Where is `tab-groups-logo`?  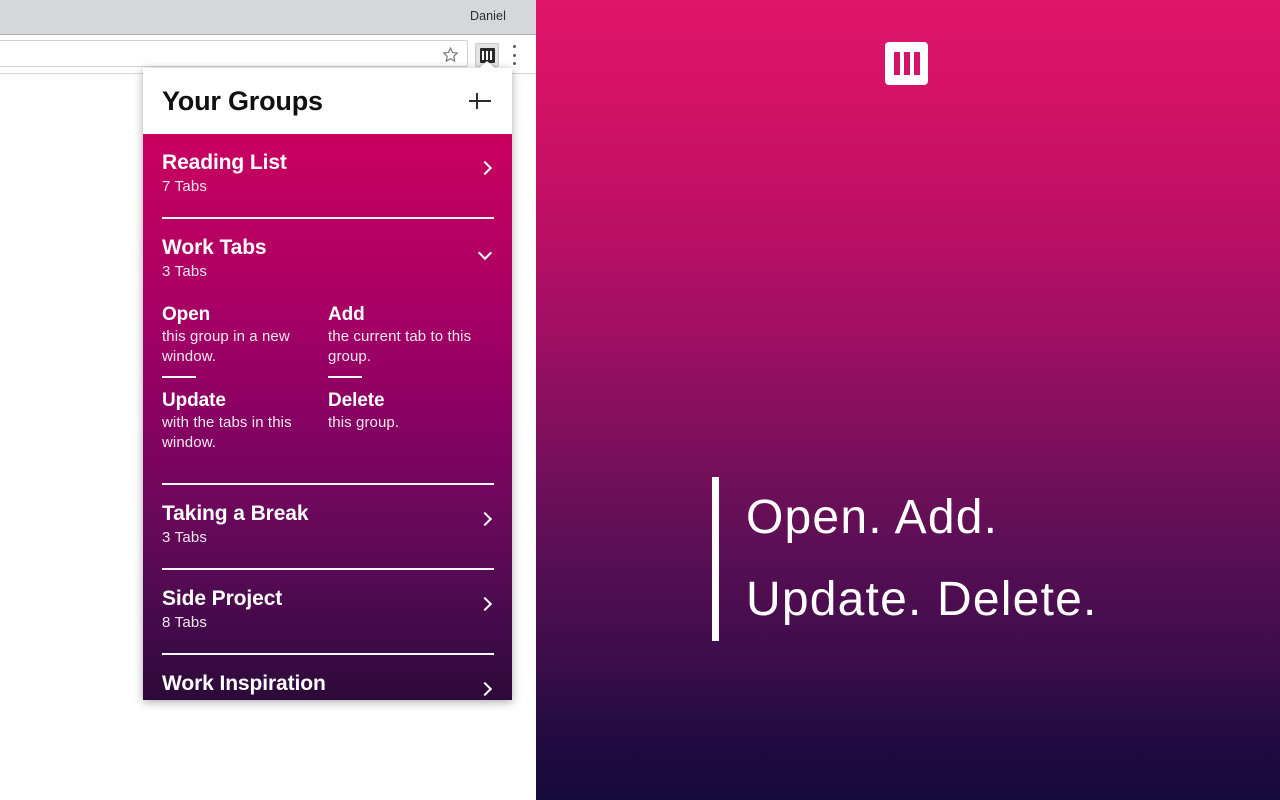 tab-groups-logo is located at coordinates (906, 63).